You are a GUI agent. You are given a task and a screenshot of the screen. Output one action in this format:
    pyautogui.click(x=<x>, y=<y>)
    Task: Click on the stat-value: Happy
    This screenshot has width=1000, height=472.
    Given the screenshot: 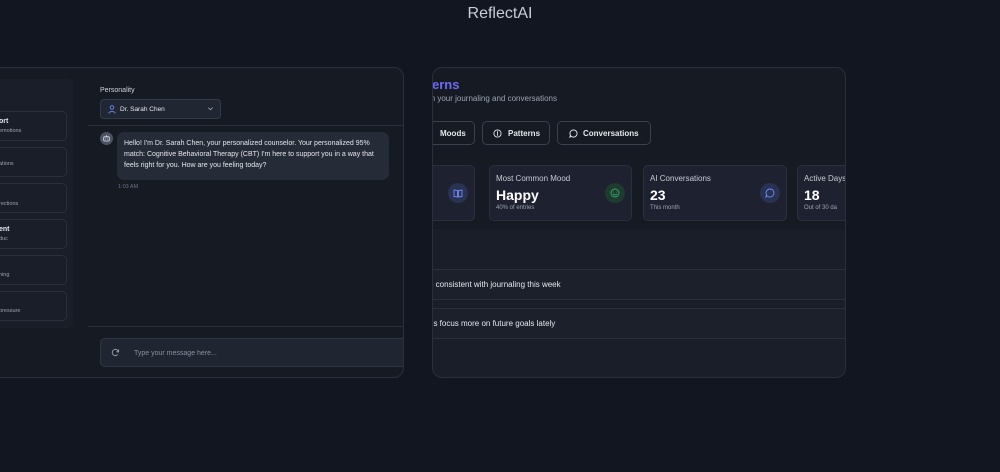 What is the action you would take?
    pyautogui.click(x=517, y=195)
    